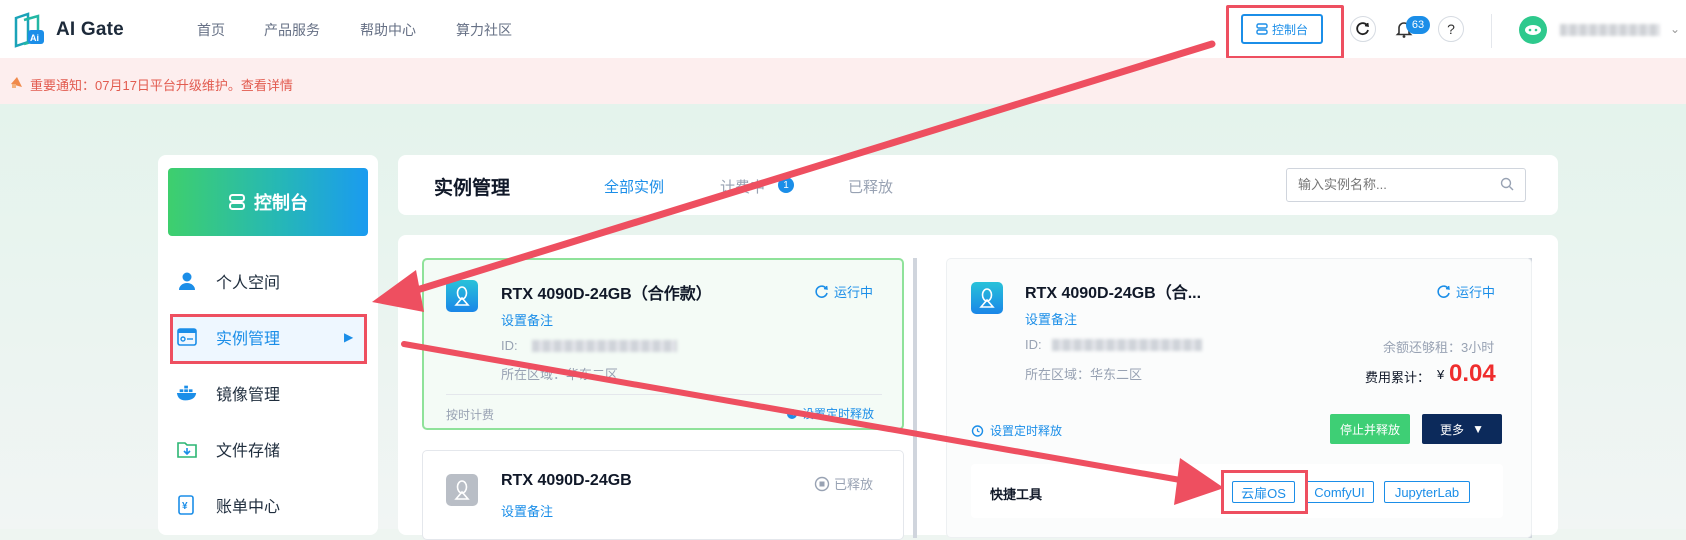 The width and height of the screenshot is (1686, 540). Describe the element at coordinates (90, 30) in the screenshot. I see `logo-text: AI Gate` at that location.